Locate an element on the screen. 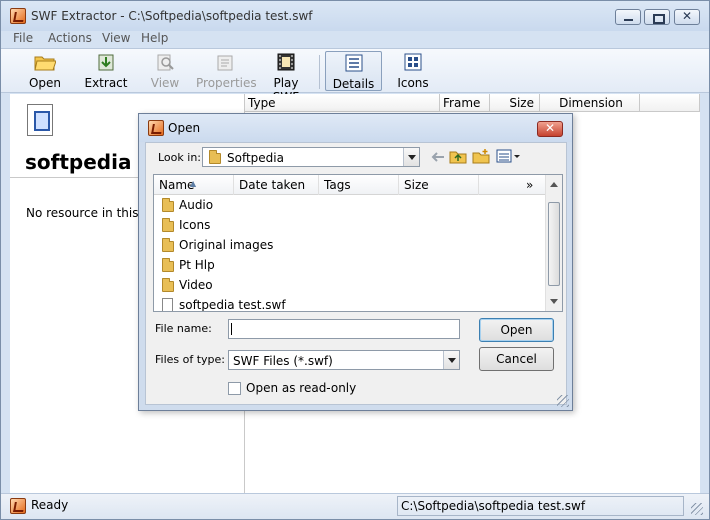  list-item-label: Pt Hlp is located at coordinates (197, 265).